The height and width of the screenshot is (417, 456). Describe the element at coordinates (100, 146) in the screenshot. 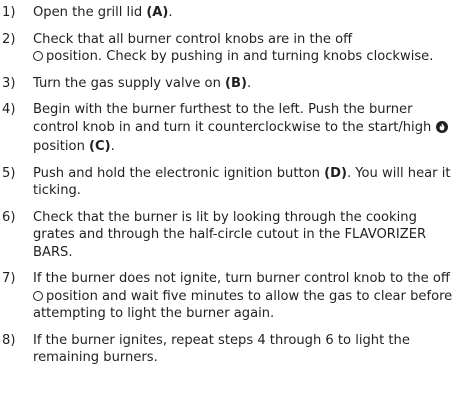

I see `figure-reference: (C)` at that location.